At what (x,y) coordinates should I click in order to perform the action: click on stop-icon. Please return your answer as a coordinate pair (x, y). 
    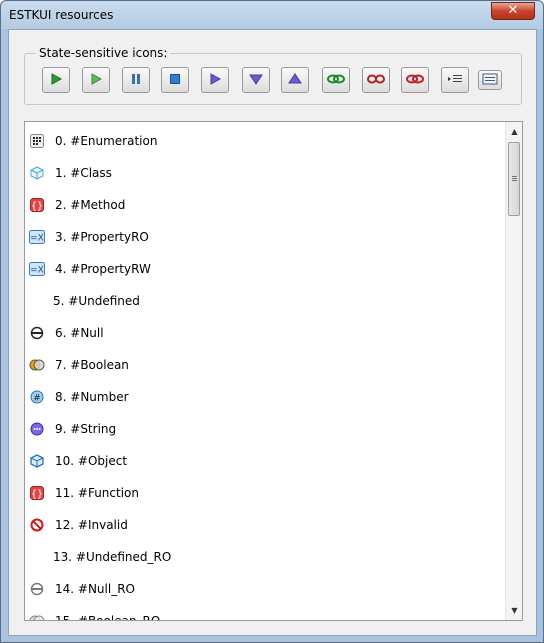
    Looking at the image, I should click on (175, 80).